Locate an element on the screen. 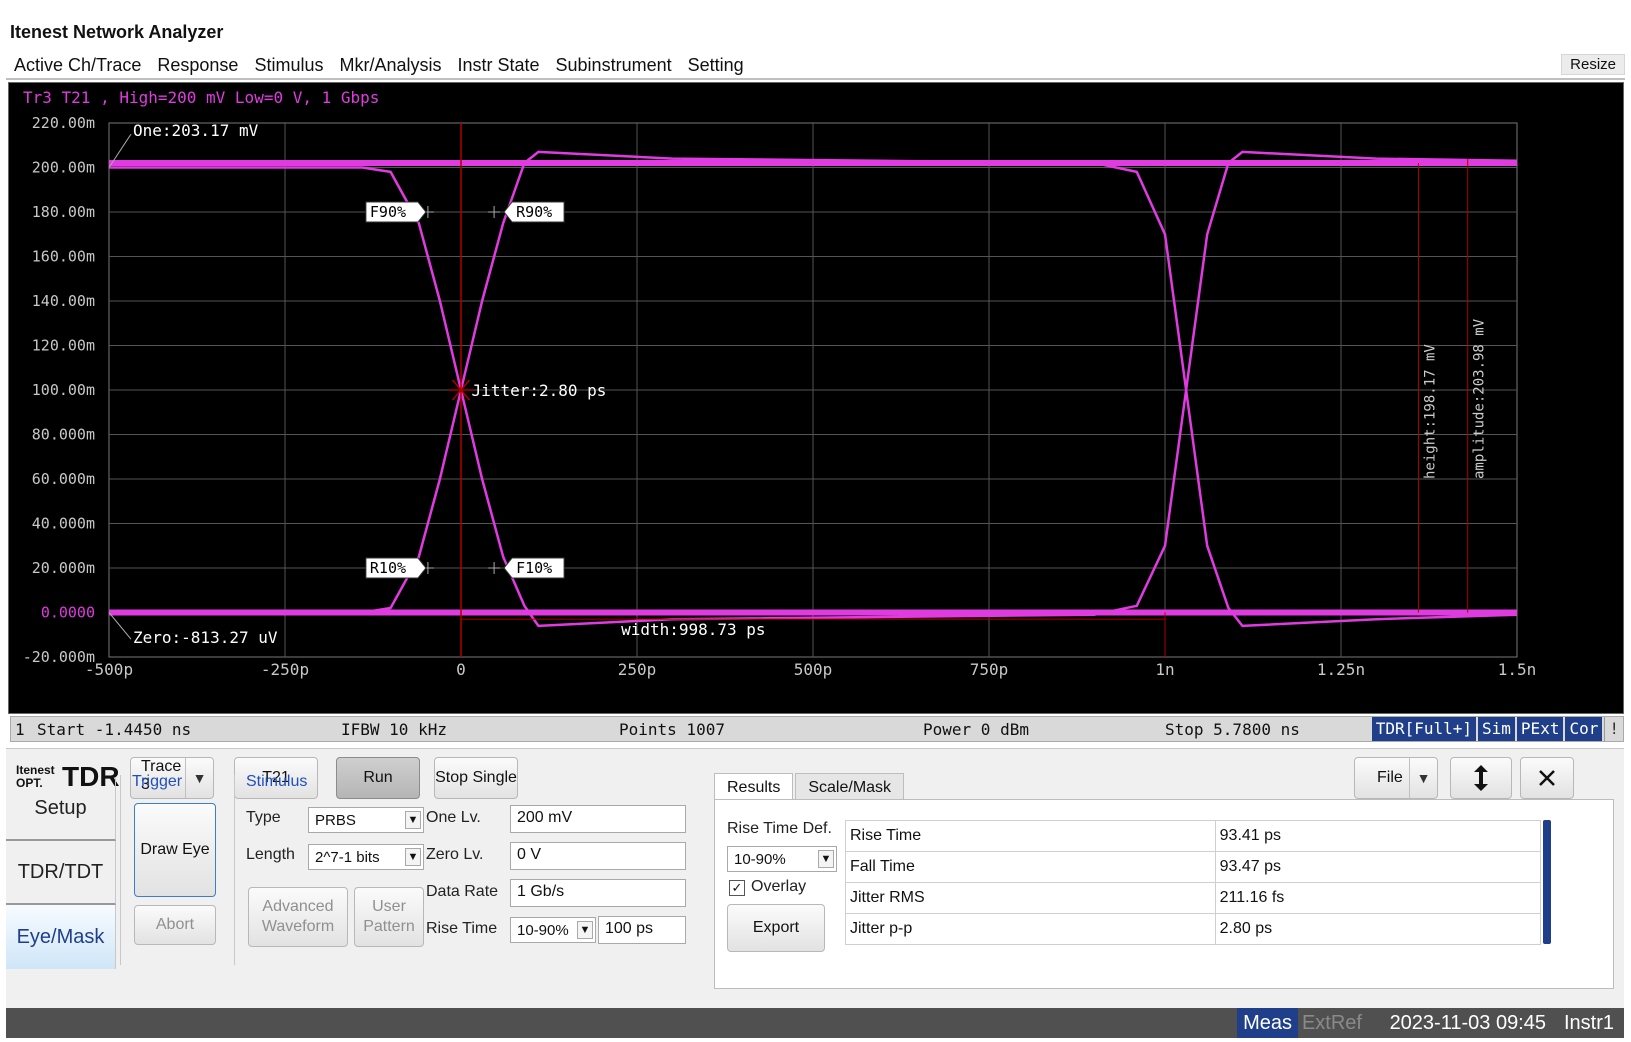  table-row: Jitter p-p 2.80 ps is located at coordinates (1193, 929).